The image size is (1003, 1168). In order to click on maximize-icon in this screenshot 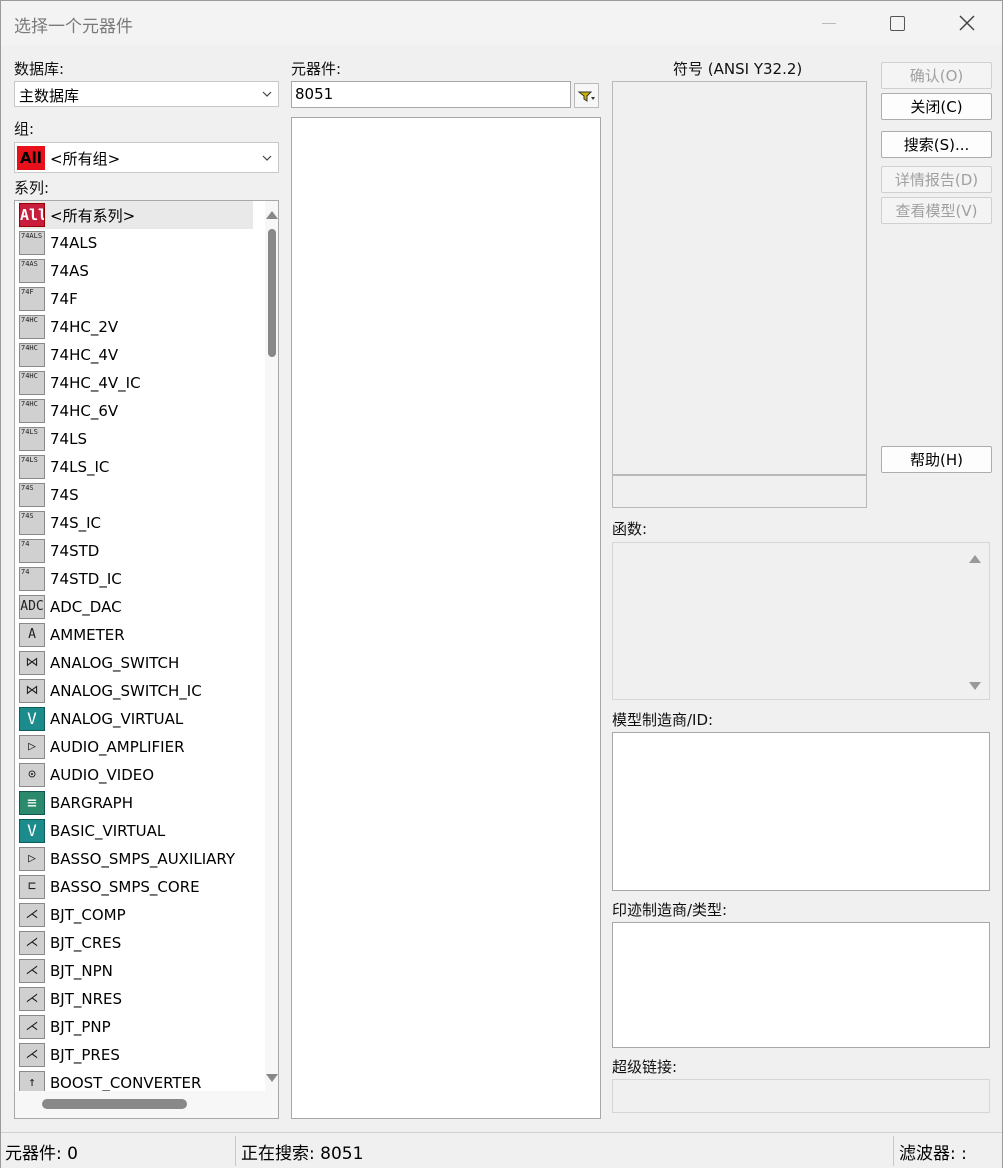, I will do `click(897, 23)`.